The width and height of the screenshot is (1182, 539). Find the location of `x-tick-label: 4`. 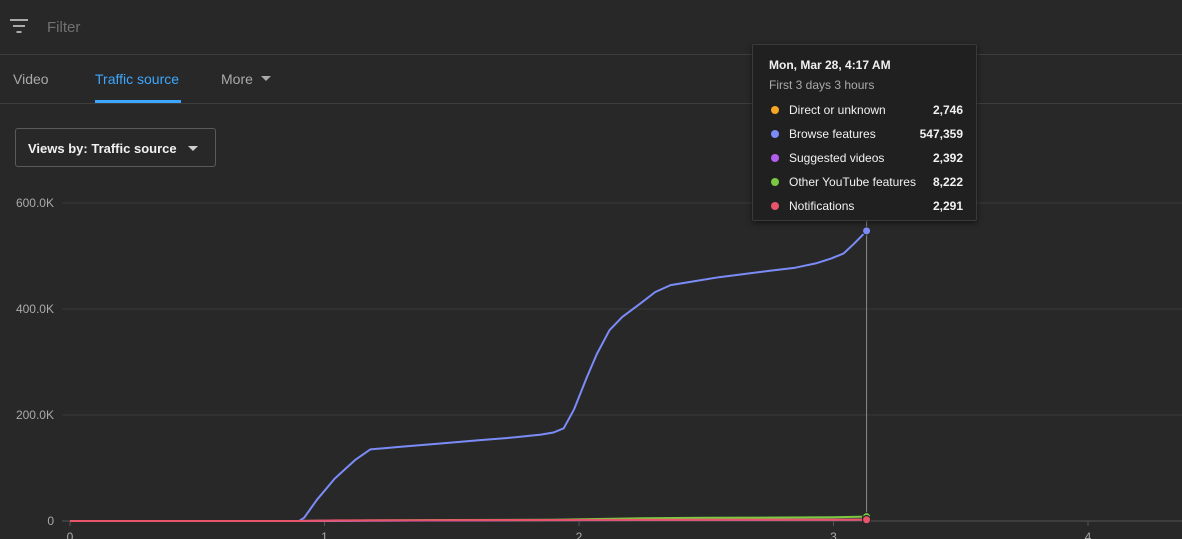

x-tick-label: 4 is located at coordinates (1088, 534).